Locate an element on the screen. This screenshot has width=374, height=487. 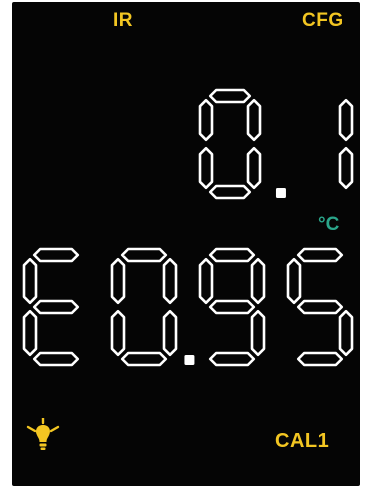
lightbulb-icon is located at coordinates (43, 434).